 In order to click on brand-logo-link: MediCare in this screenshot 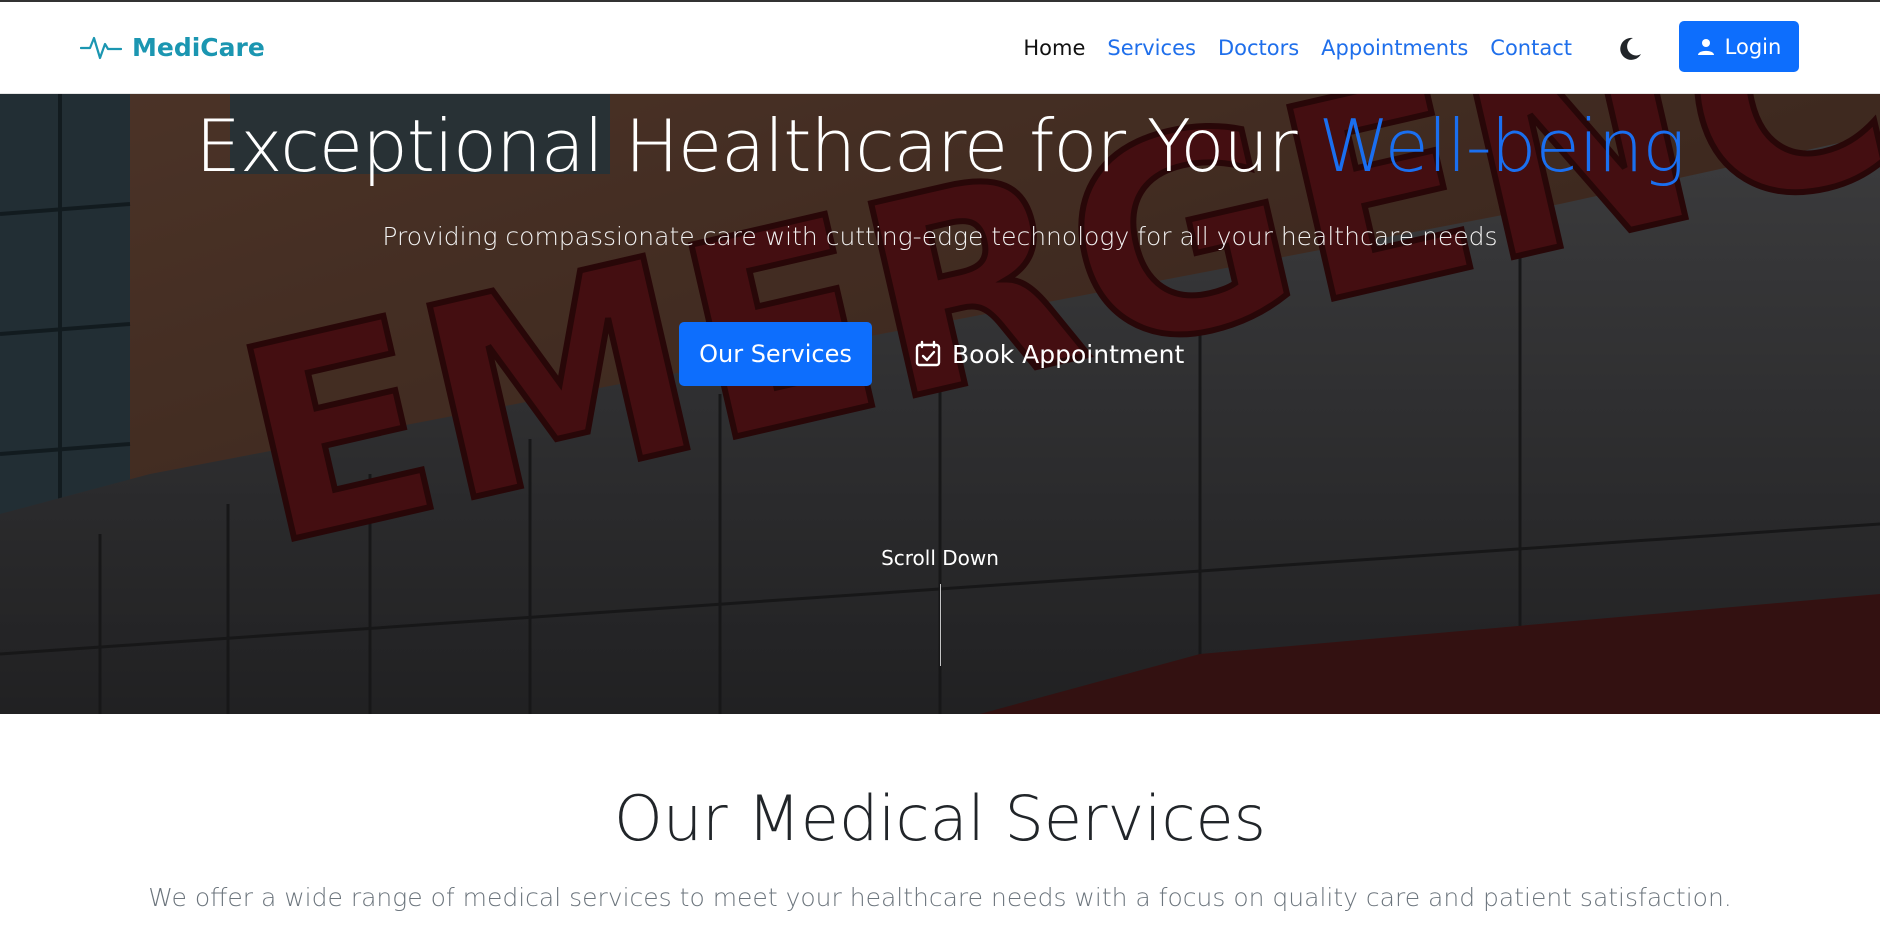, I will do `click(172, 47)`.